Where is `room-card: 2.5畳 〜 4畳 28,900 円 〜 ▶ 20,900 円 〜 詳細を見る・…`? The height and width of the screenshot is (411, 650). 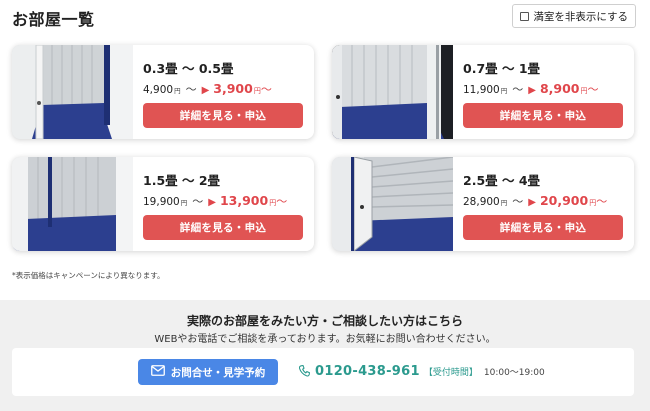
room-card: 2.5畳 〜 4畳 28,900 円 〜 ▶ 20,900 円 〜 詳細を見る・… is located at coordinates (483, 204).